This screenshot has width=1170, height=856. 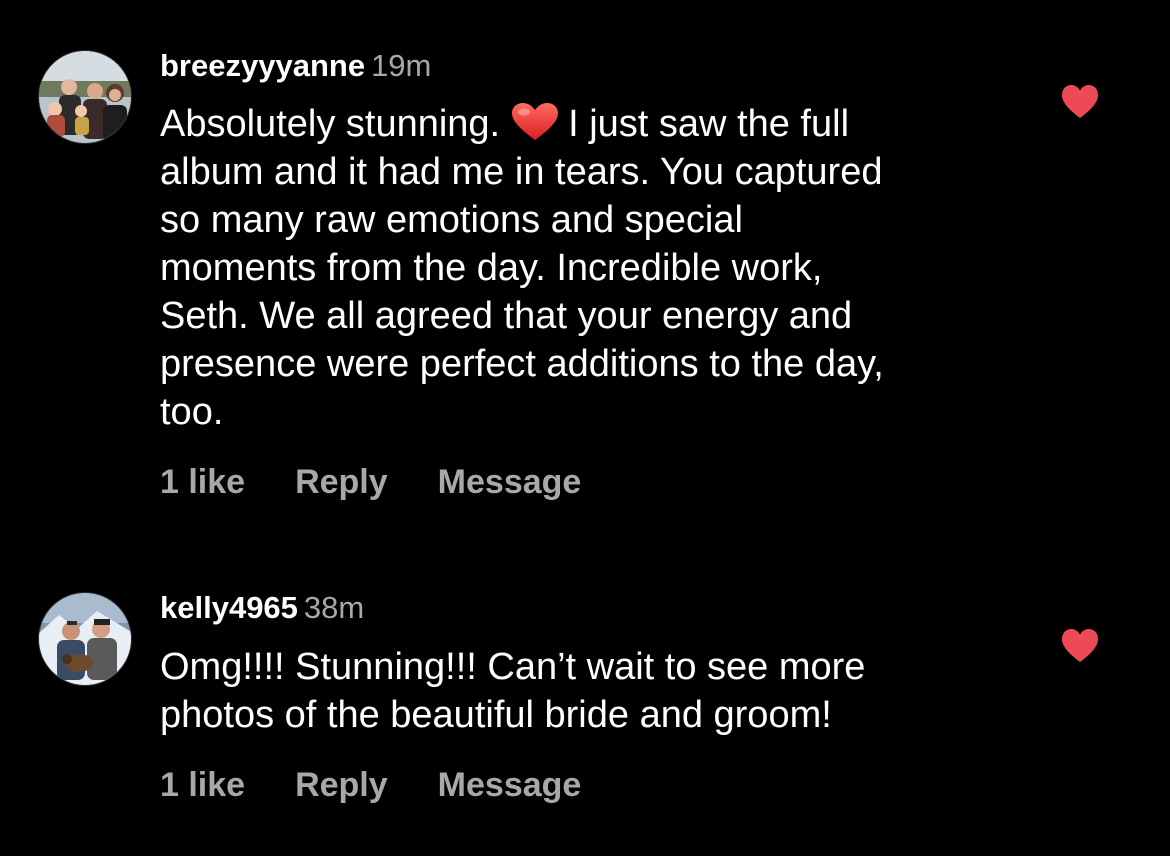 What do you see at coordinates (330, 124) in the screenshot?
I see `comment-text-segment: Absolutely stunning.` at bounding box center [330, 124].